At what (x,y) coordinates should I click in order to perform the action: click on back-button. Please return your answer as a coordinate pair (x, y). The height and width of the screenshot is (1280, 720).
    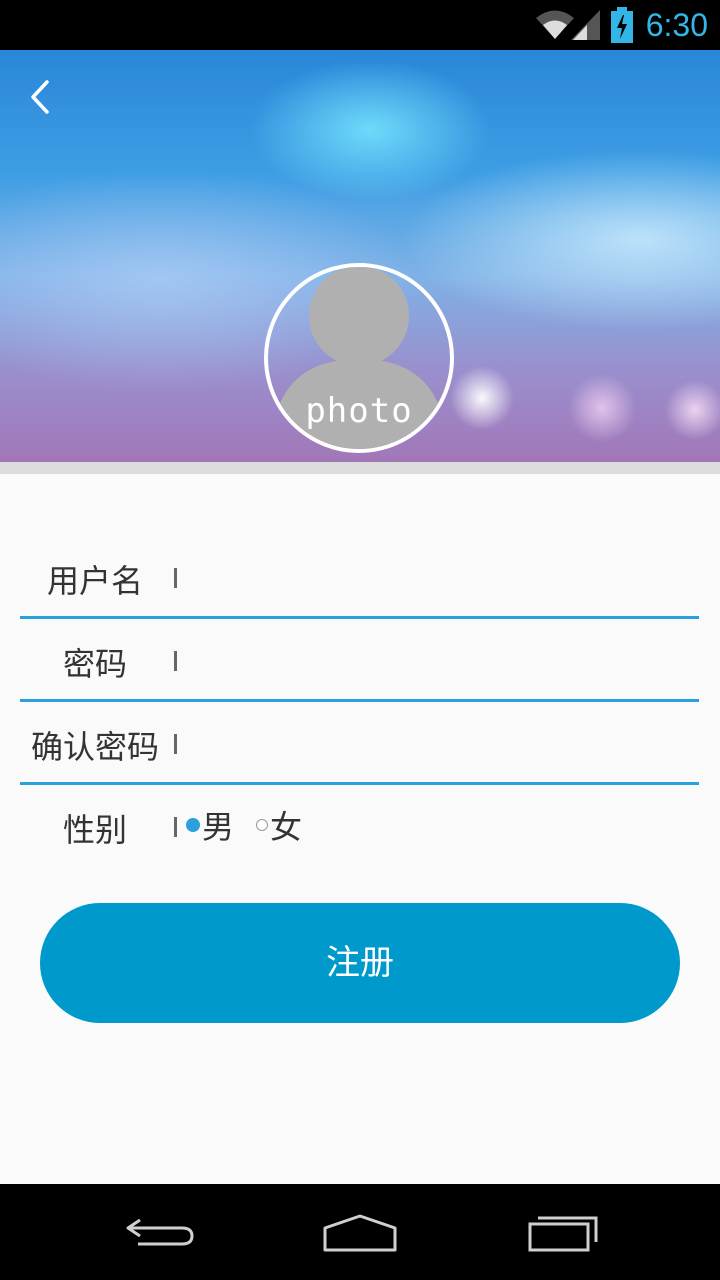
    Looking at the image, I should click on (42, 98).